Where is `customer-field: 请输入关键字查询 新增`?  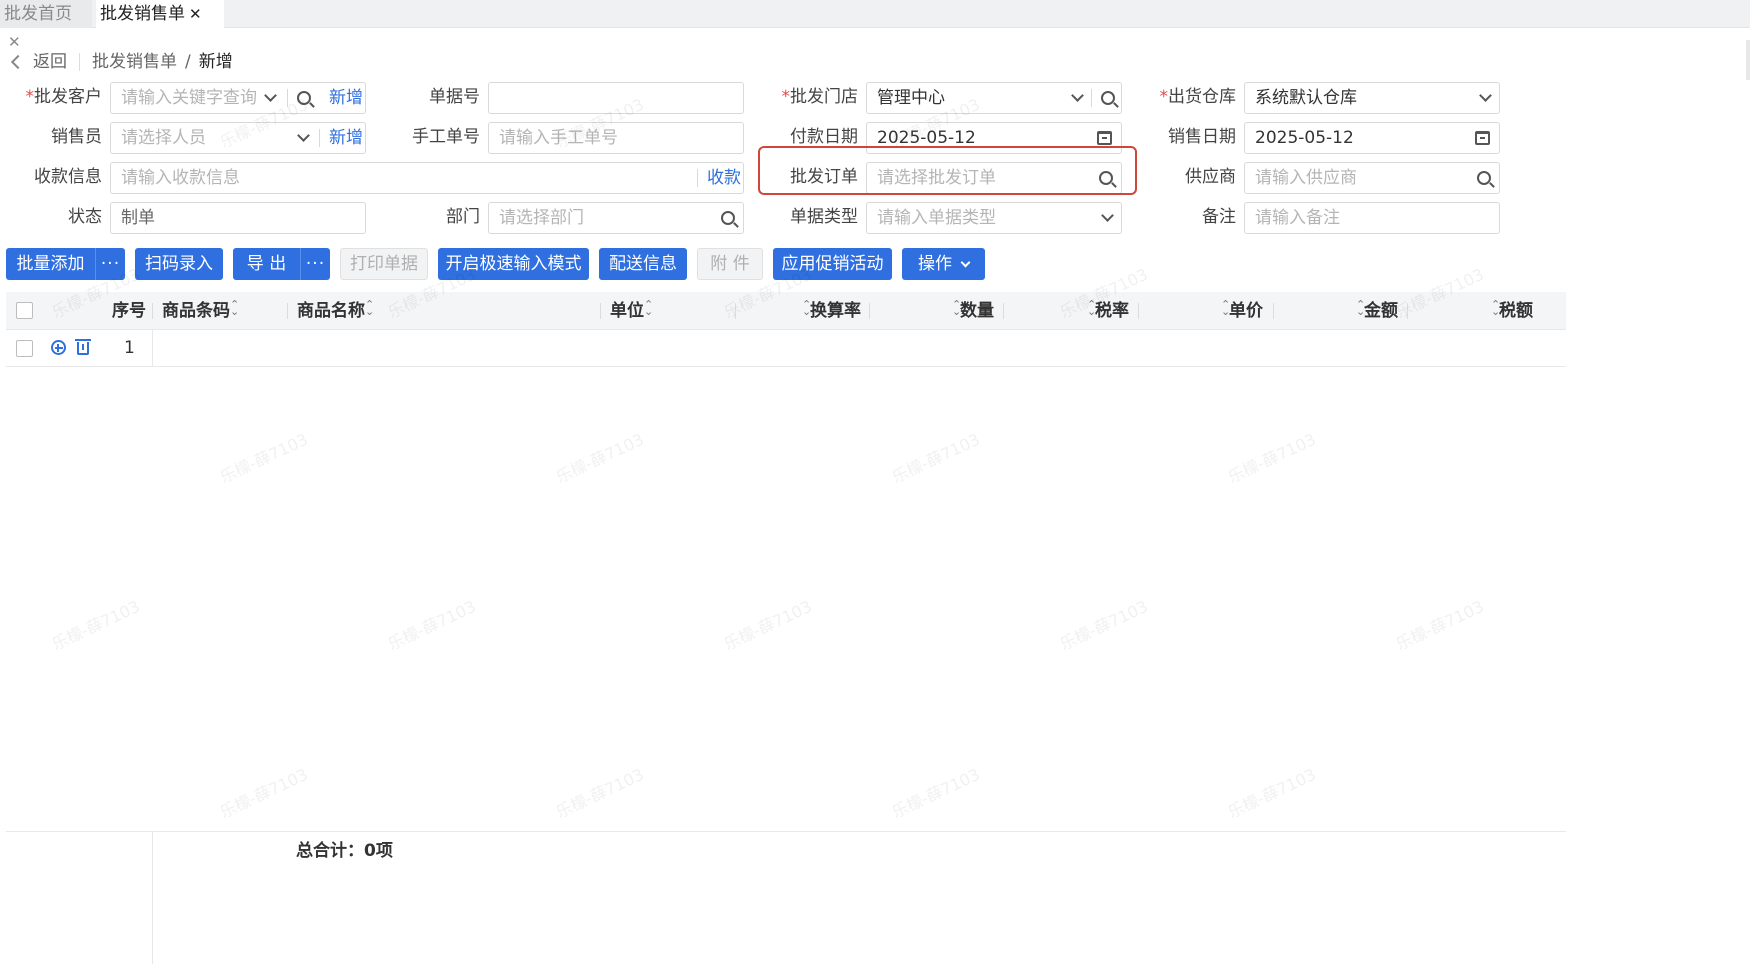
customer-field: 请输入关键字查询 新增 is located at coordinates (238, 98).